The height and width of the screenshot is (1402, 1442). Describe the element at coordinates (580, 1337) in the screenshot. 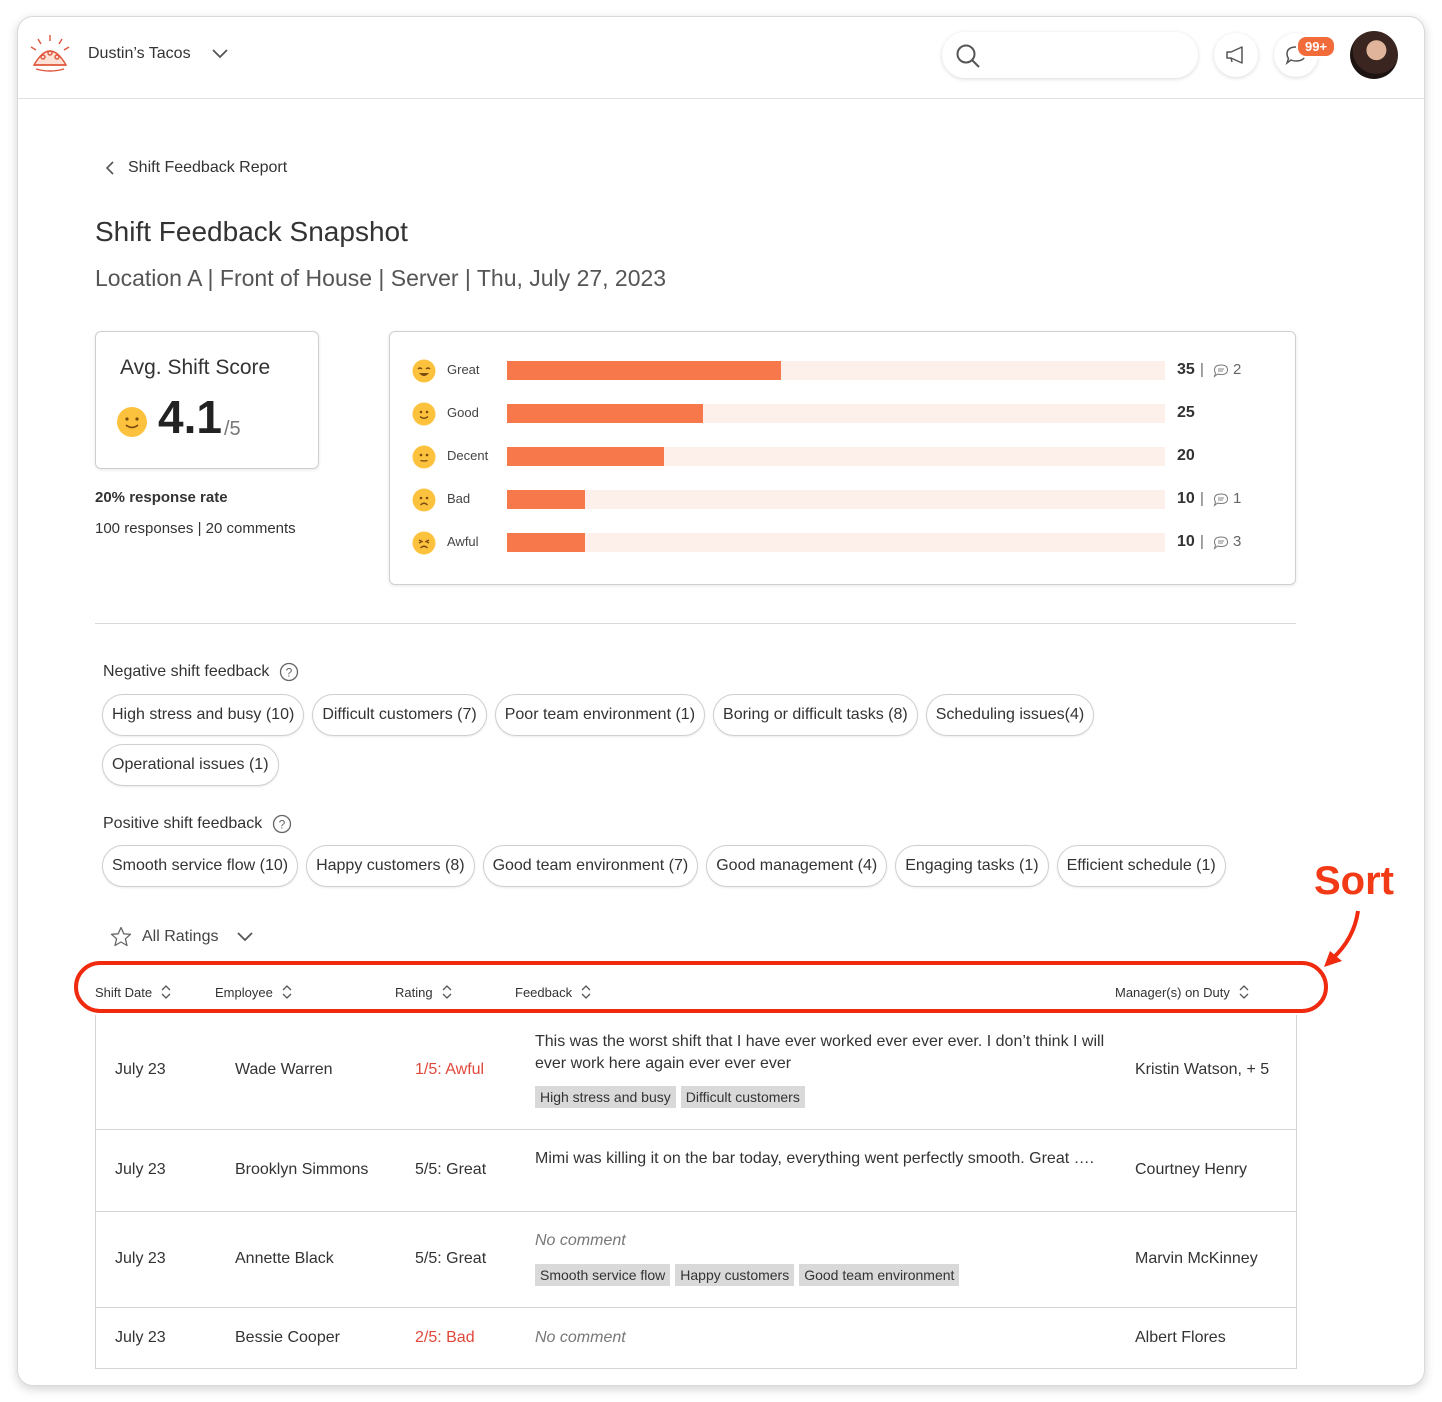

I see `feedback-text: No comment` at that location.